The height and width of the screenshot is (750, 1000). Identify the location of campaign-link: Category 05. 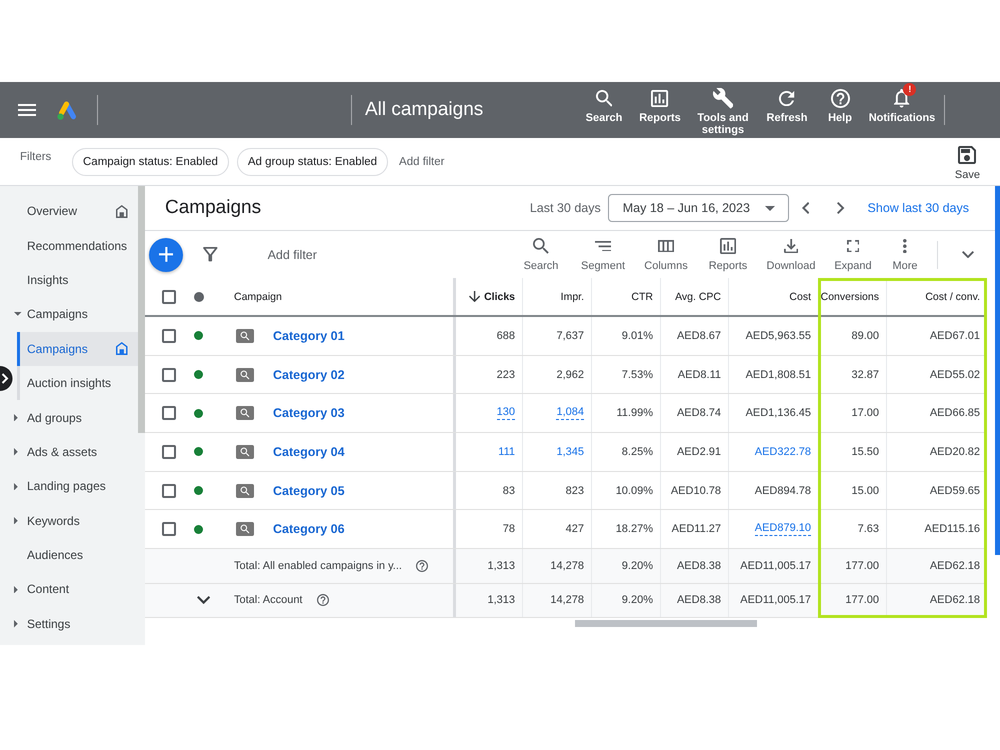
(309, 491).